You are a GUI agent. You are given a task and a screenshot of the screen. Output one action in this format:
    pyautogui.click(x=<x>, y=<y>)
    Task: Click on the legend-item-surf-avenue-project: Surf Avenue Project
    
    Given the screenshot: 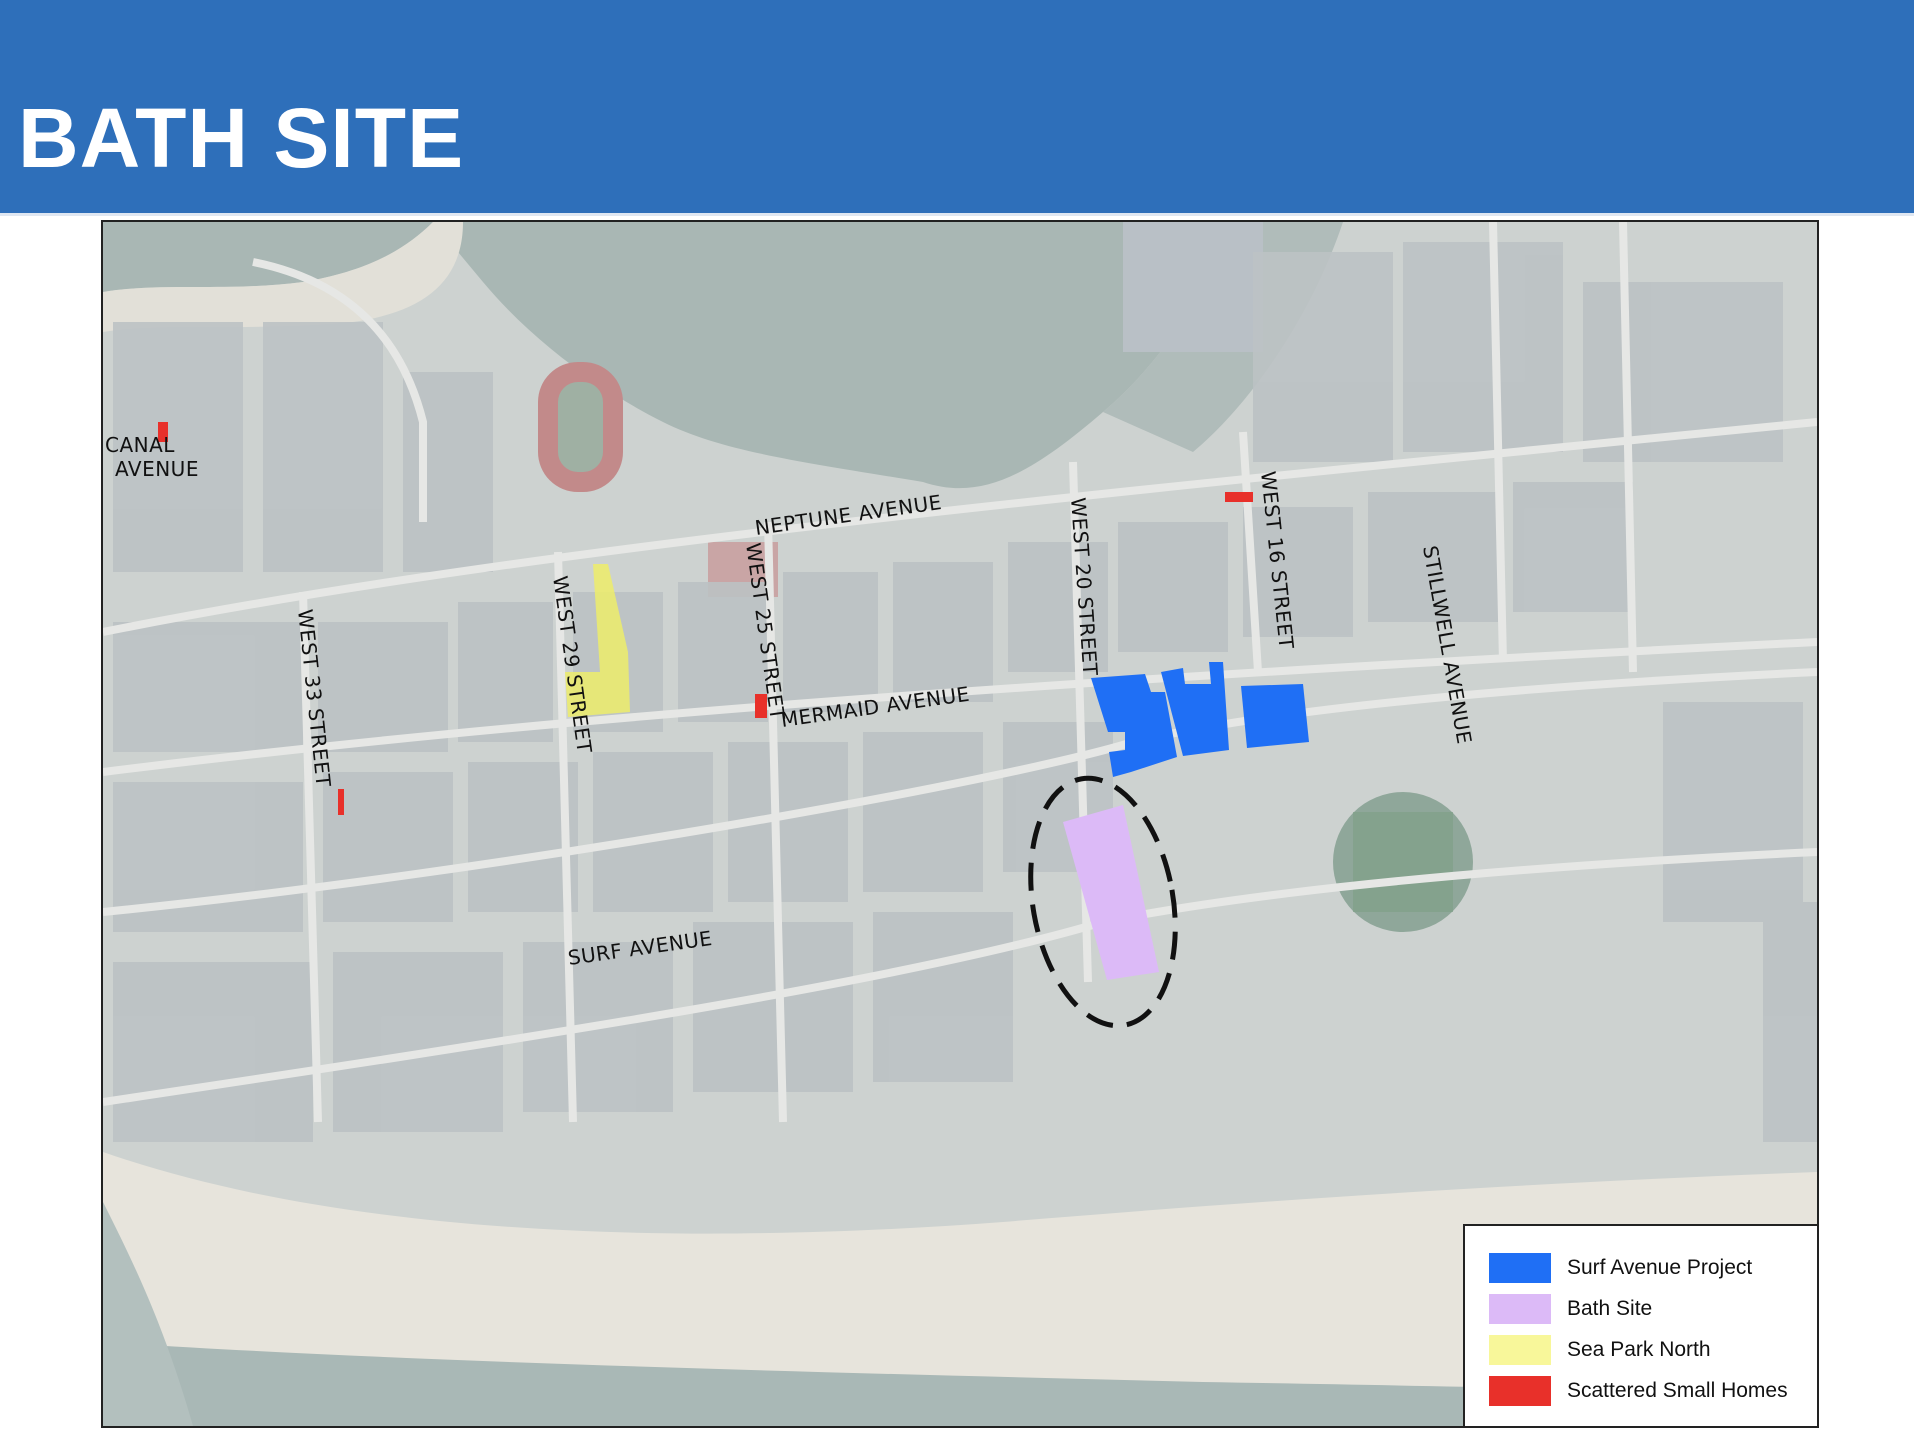 What is the action you would take?
    pyautogui.click(x=1620, y=1268)
    